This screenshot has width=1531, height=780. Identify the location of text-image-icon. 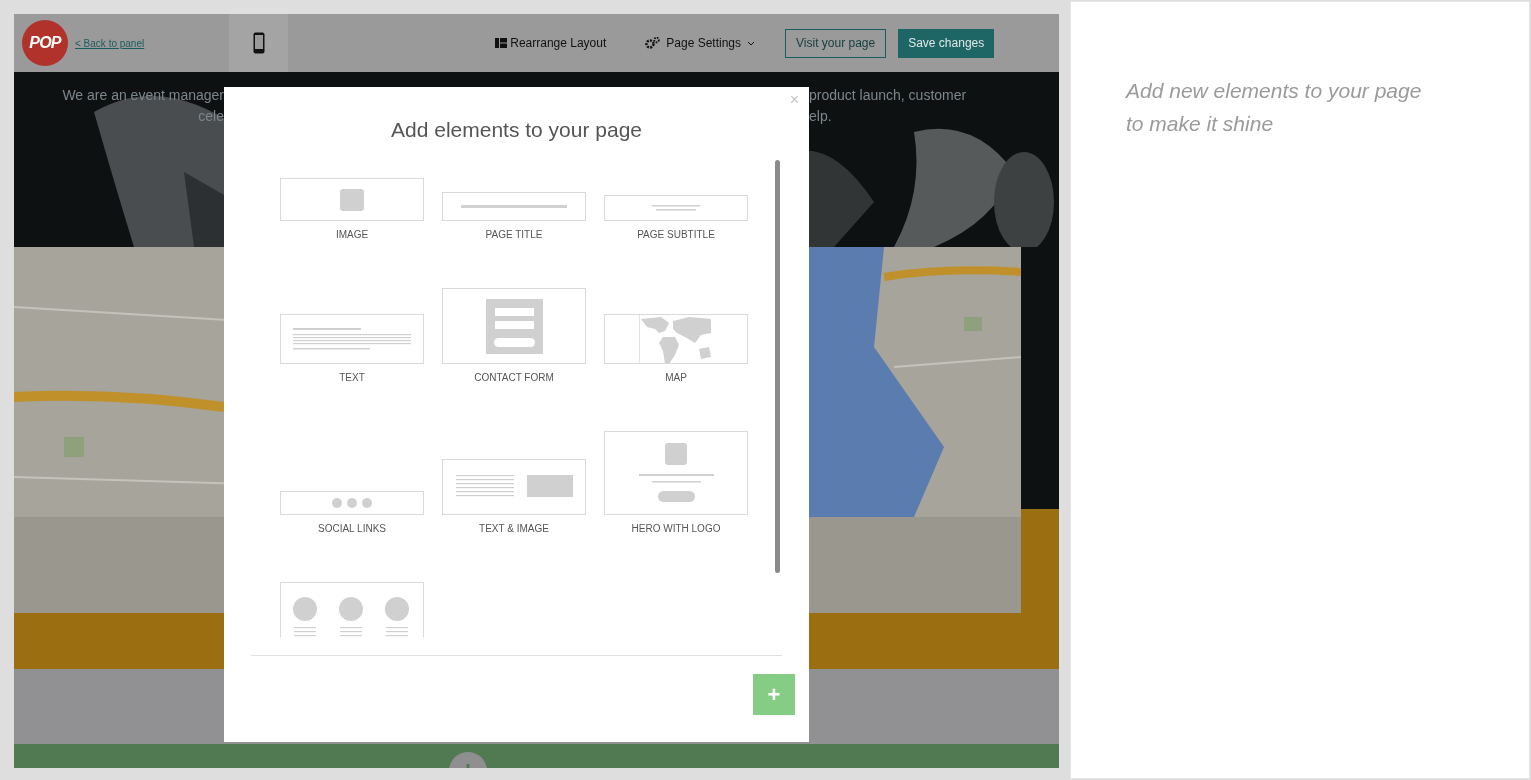
(514, 487).